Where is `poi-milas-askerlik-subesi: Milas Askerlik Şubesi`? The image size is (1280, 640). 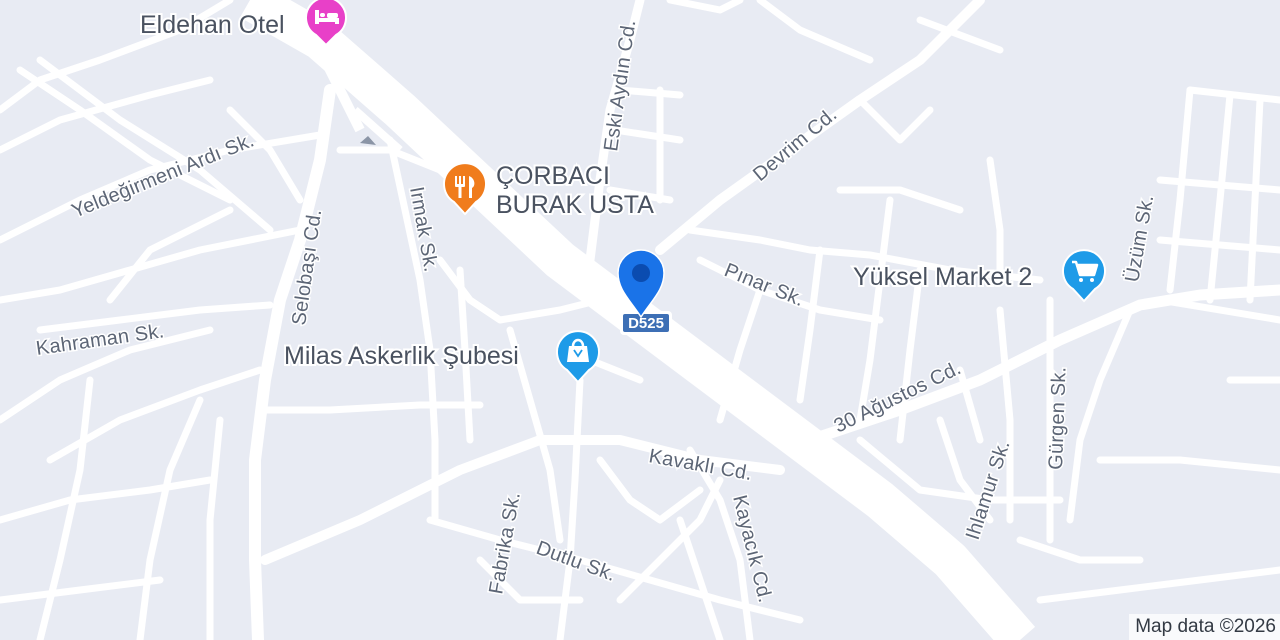
poi-milas-askerlik-subesi: Milas Askerlik Şubesi is located at coordinates (441, 357).